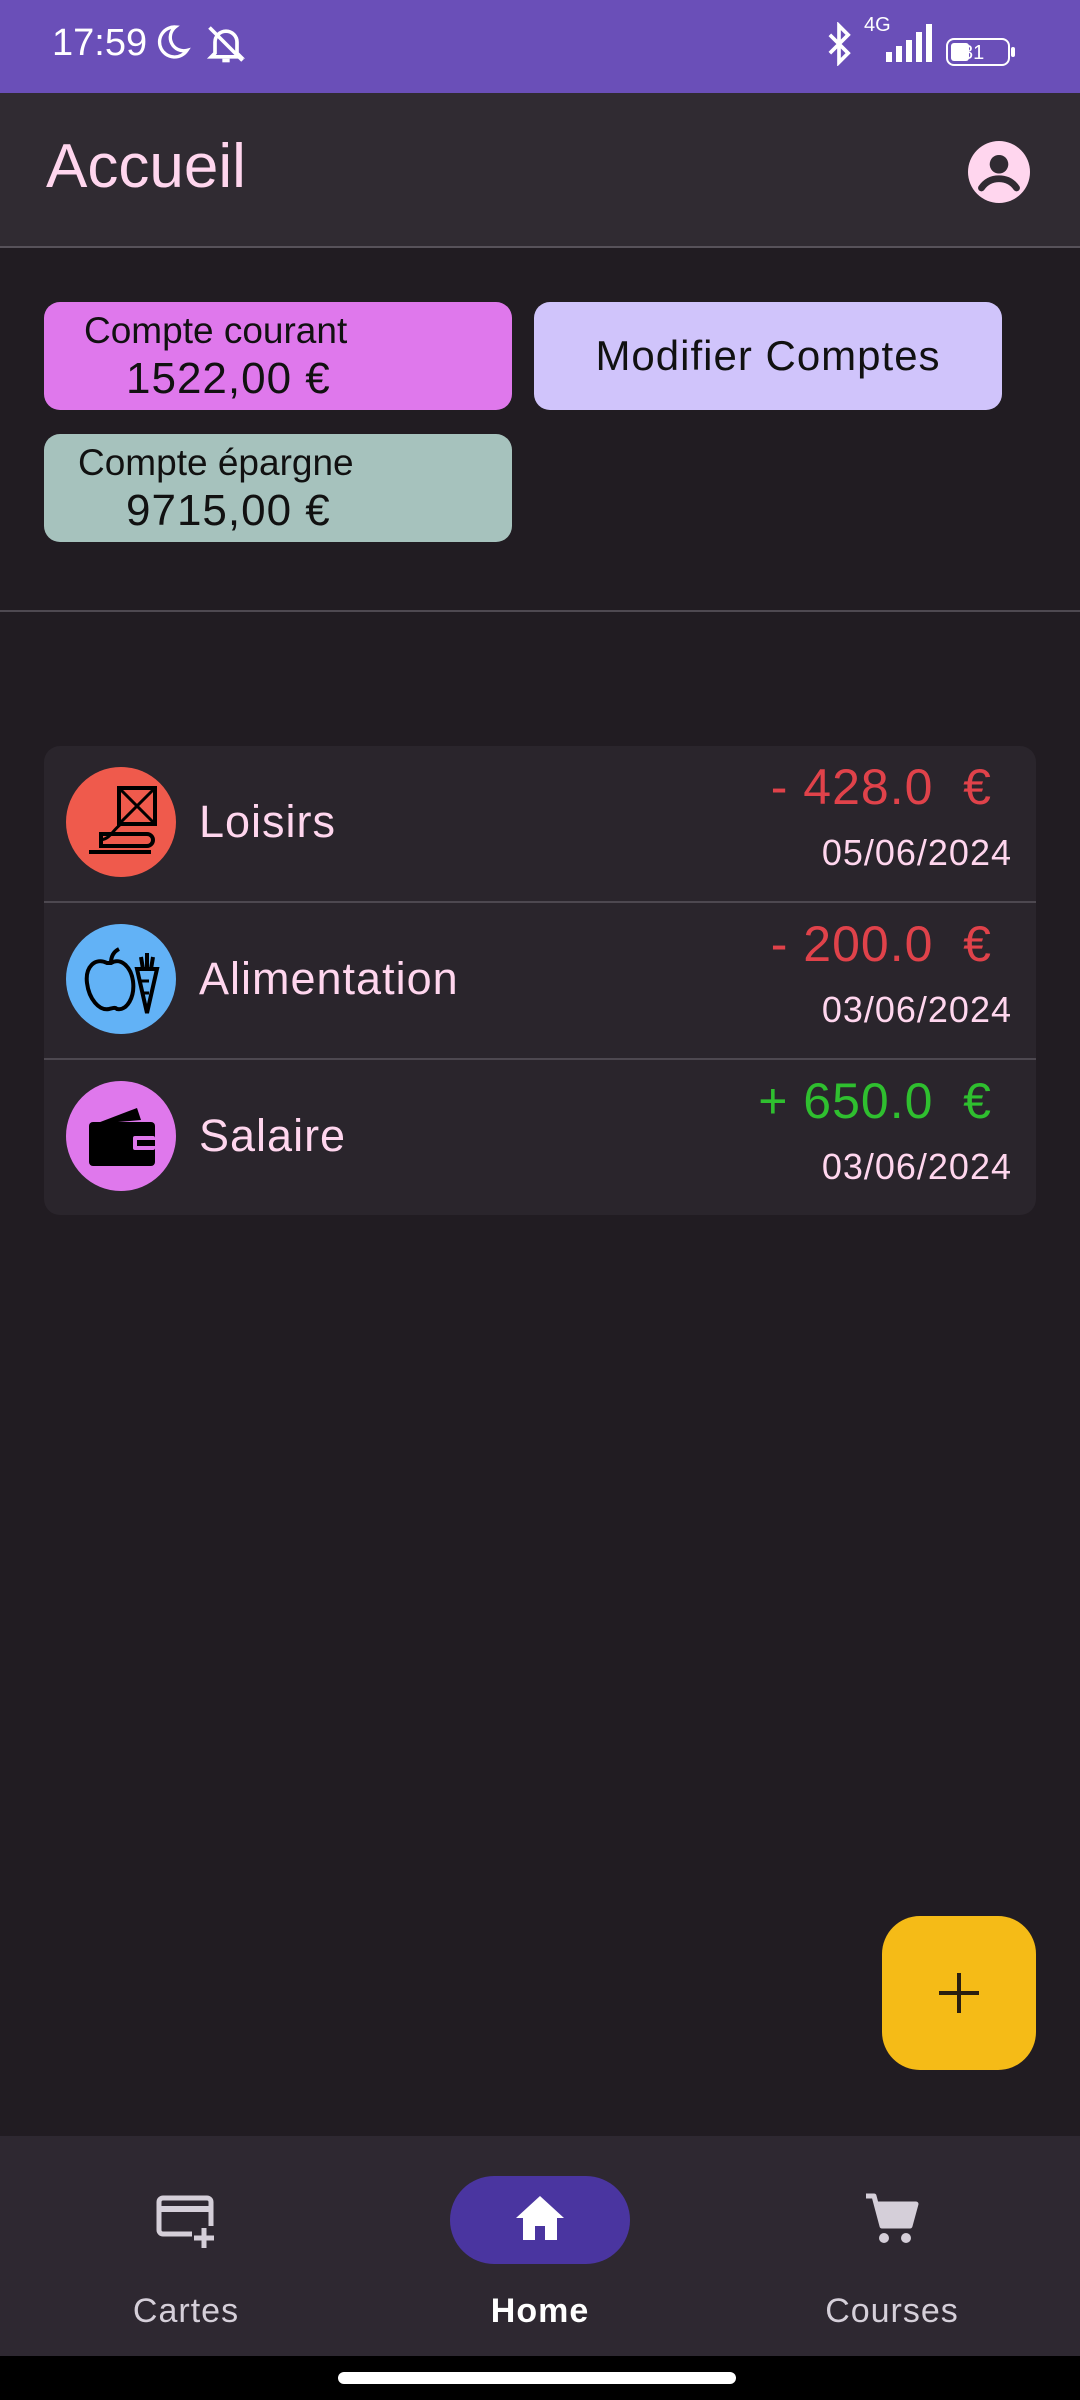 The height and width of the screenshot is (2400, 1080). I want to click on transaction-label: Alimentation, so click(329, 978).